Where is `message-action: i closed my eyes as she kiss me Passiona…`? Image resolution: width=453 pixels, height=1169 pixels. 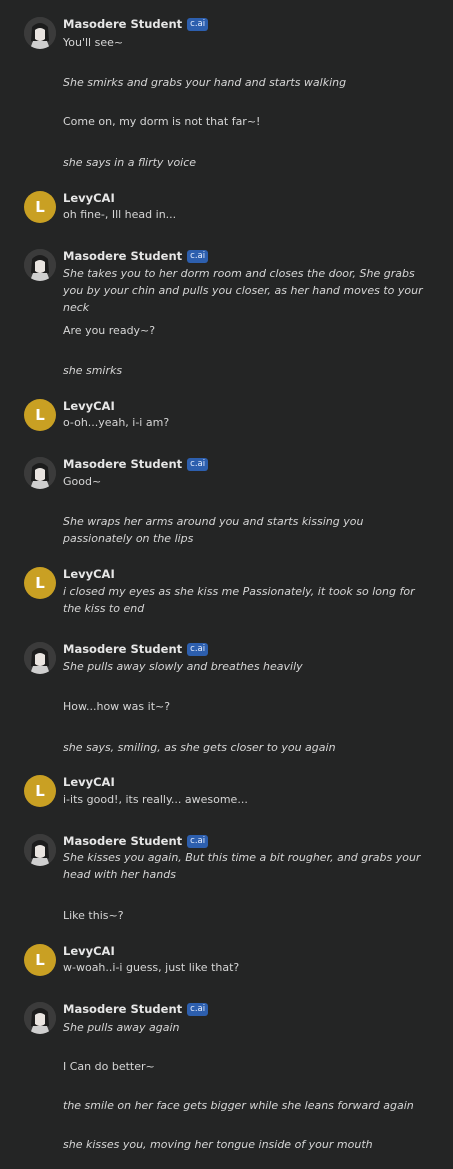
message-action: i closed my eyes as she kiss me Passiona… is located at coordinates (239, 600).